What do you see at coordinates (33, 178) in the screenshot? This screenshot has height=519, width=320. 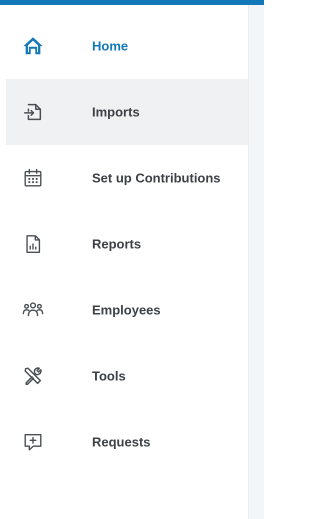 I see `calendar-icon` at bounding box center [33, 178].